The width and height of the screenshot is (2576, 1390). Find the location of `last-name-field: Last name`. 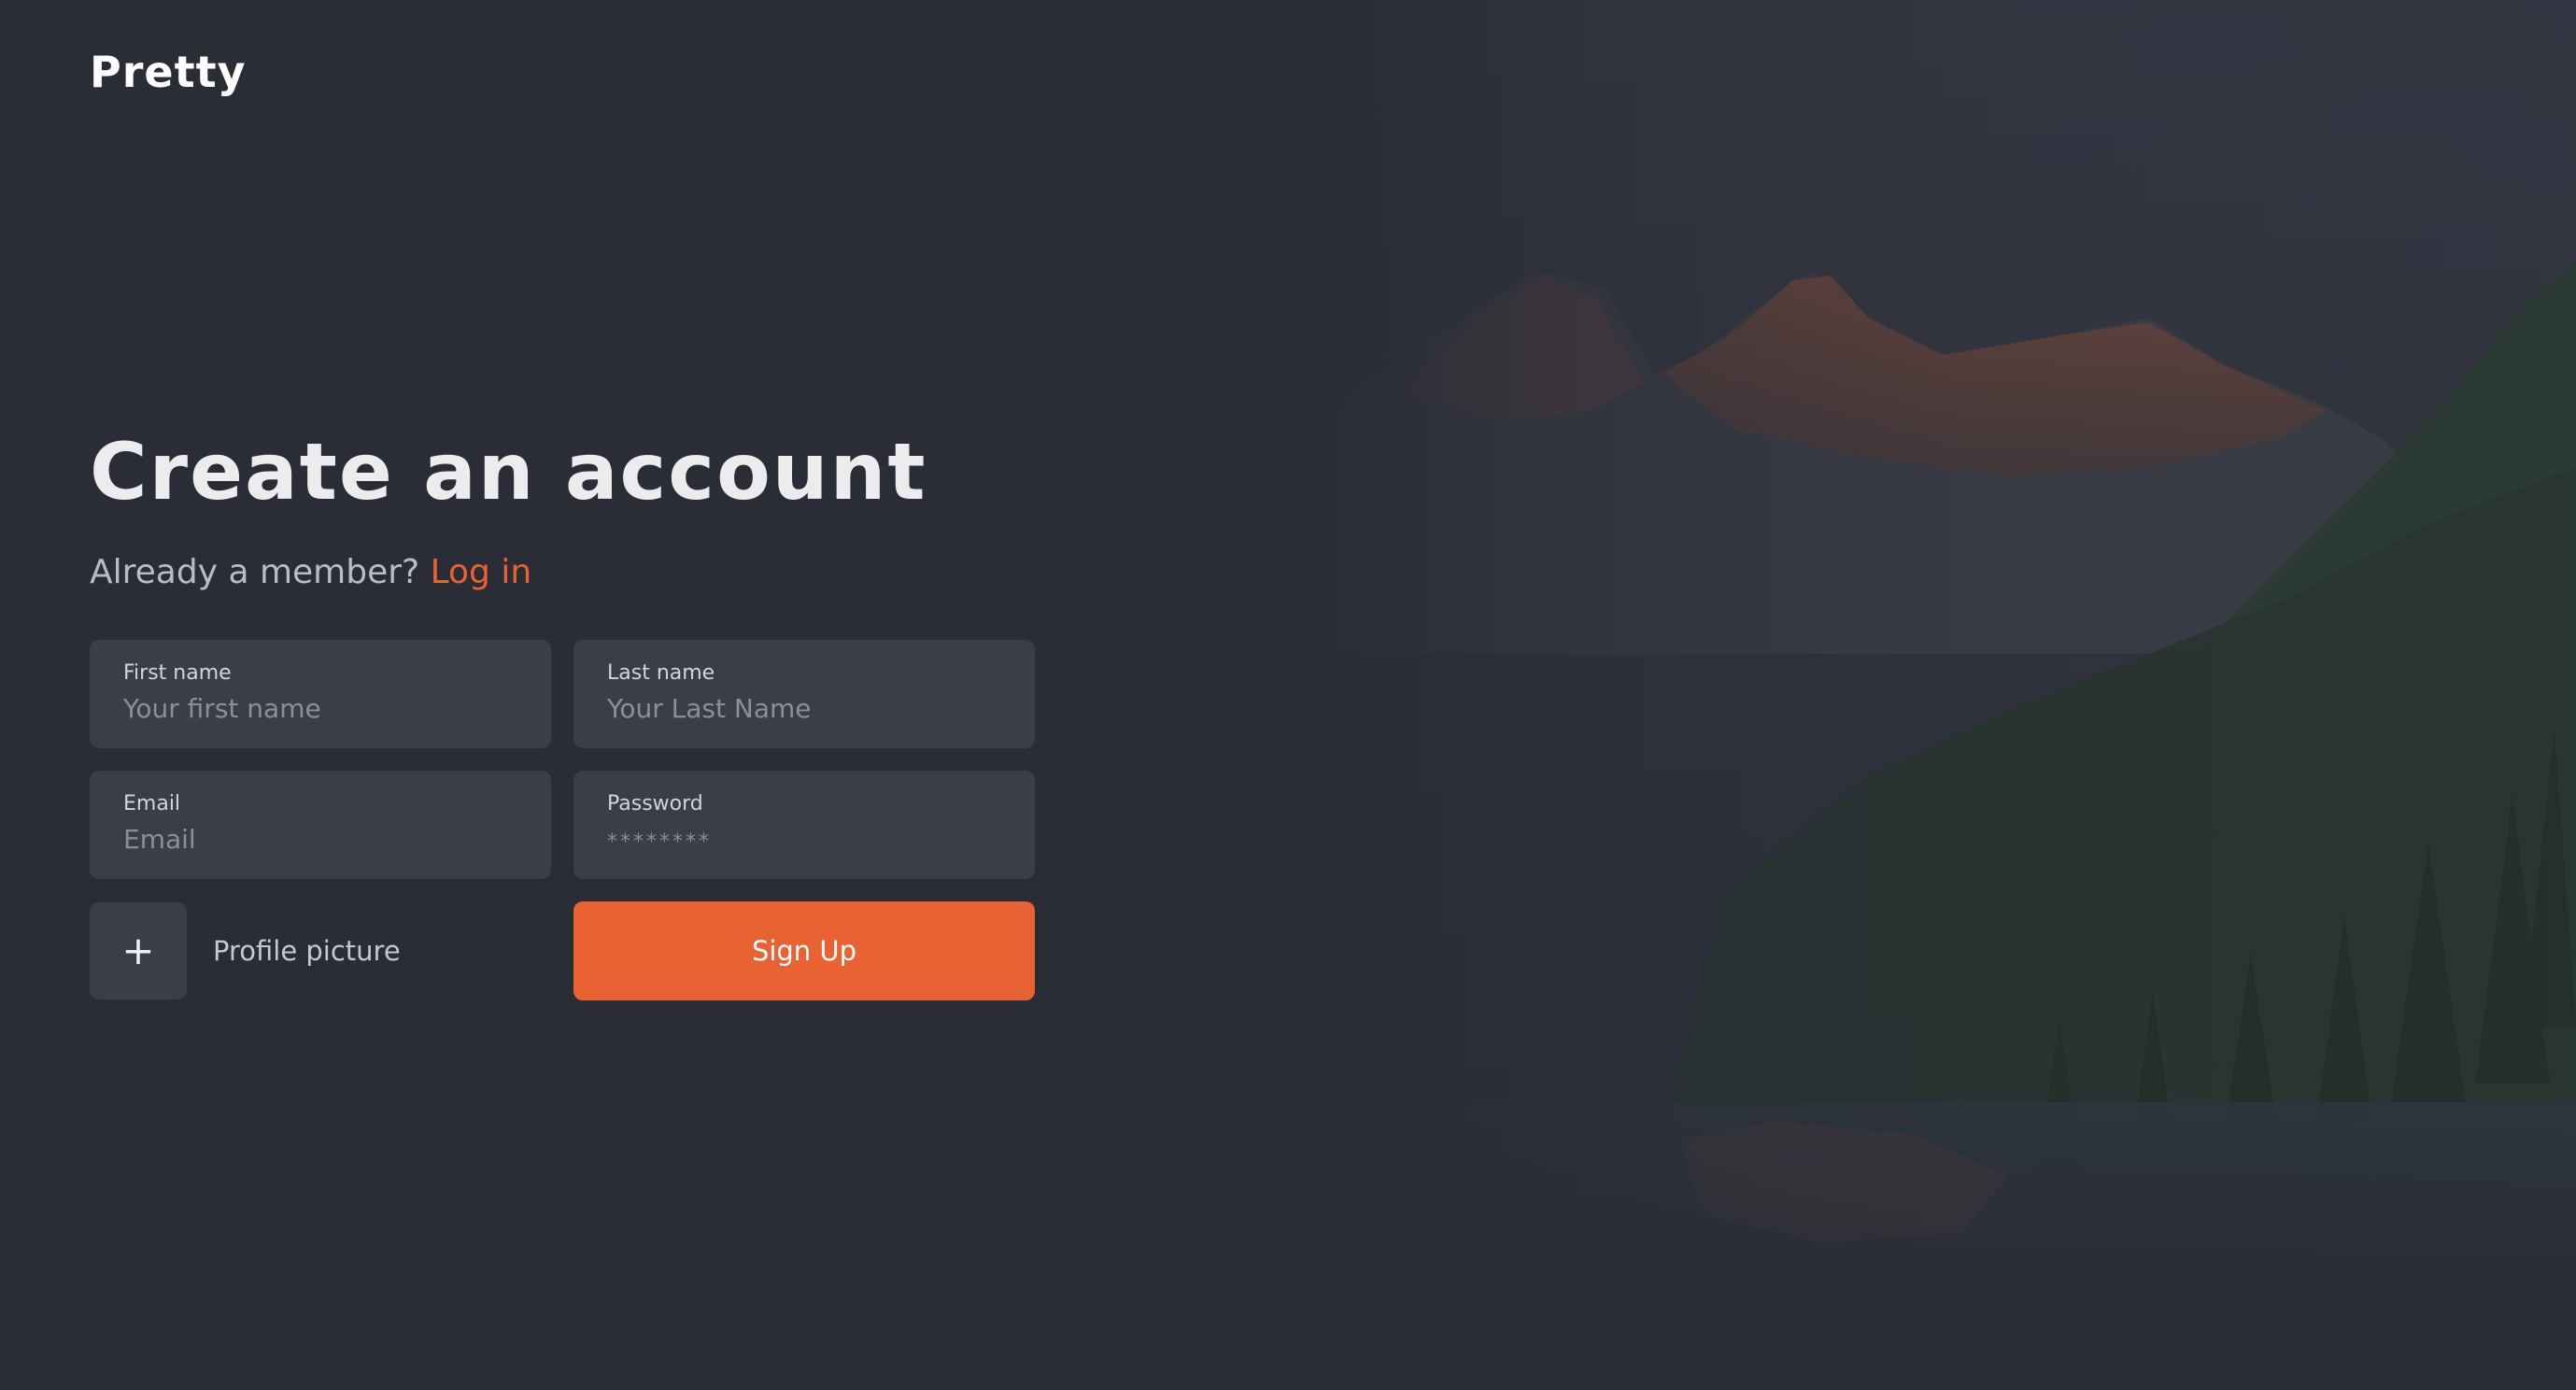

last-name-field: Last name is located at coordinates (804, 694).